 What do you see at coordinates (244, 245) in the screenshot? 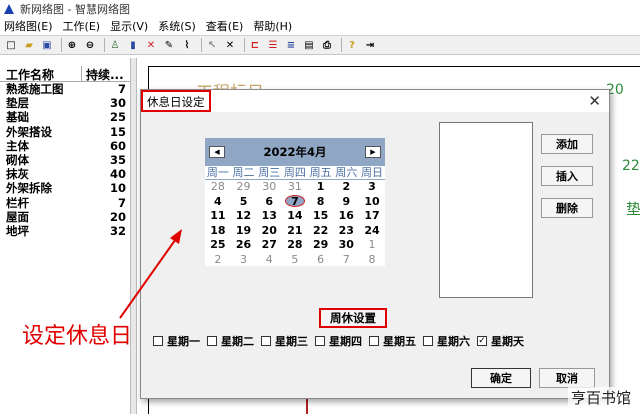
I see `calendar-day: 26` at bounding box center [244, 245].